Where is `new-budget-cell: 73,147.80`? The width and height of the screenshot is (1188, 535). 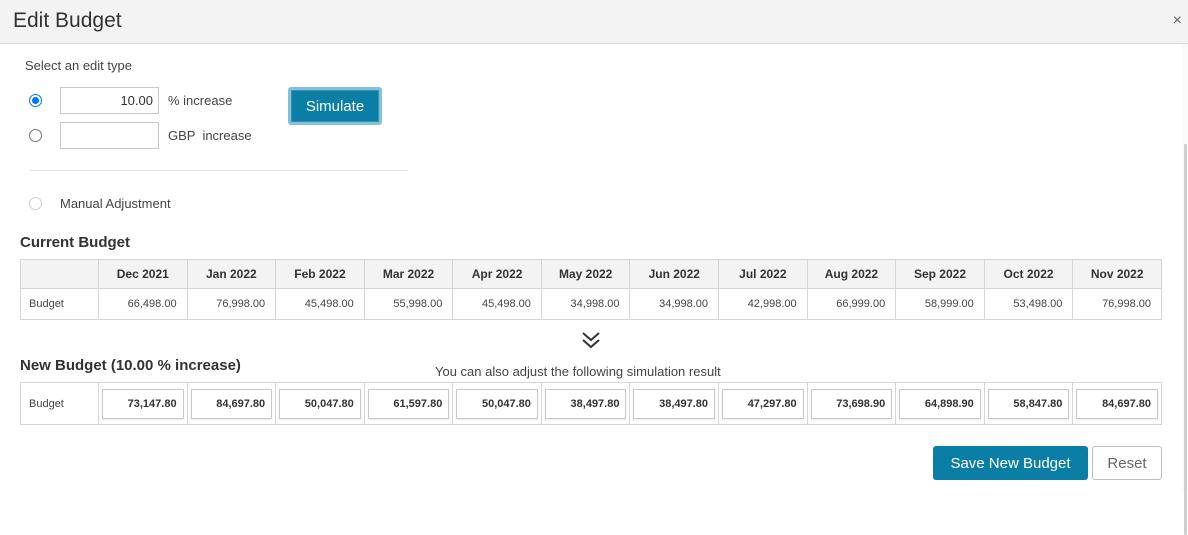
new-budget-cell: 73,147.80 is located at coordinates (143, 403).